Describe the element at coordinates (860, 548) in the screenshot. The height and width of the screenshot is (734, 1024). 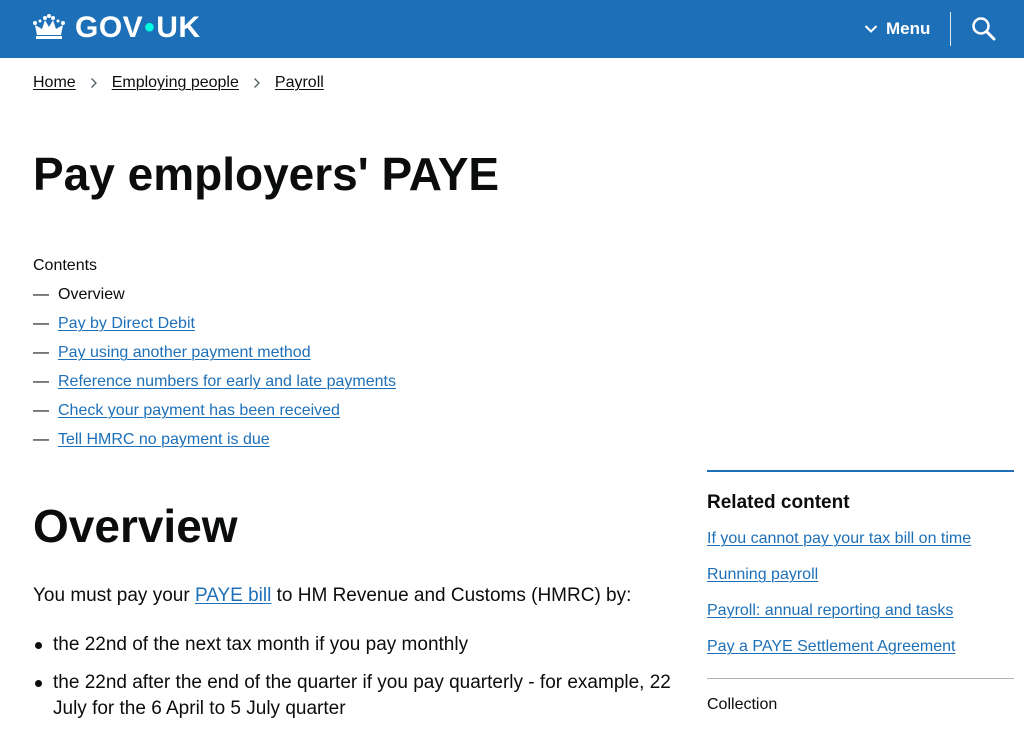
I see `related-item: If you cannot pay your tax bill on time` at that location.